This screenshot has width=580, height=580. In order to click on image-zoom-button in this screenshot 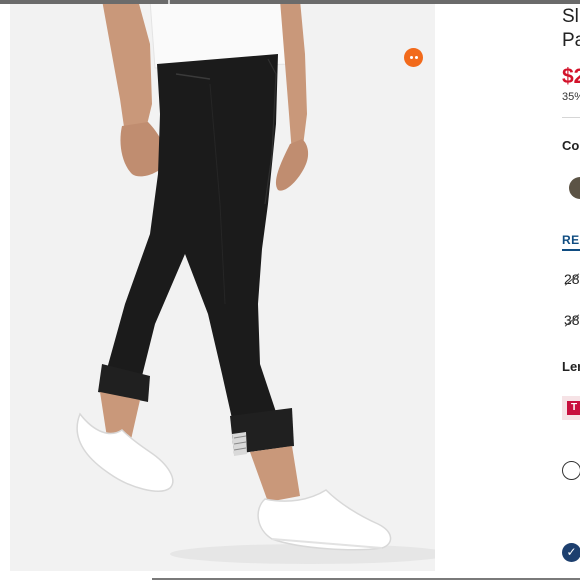, I will do `click(413, 57)`.